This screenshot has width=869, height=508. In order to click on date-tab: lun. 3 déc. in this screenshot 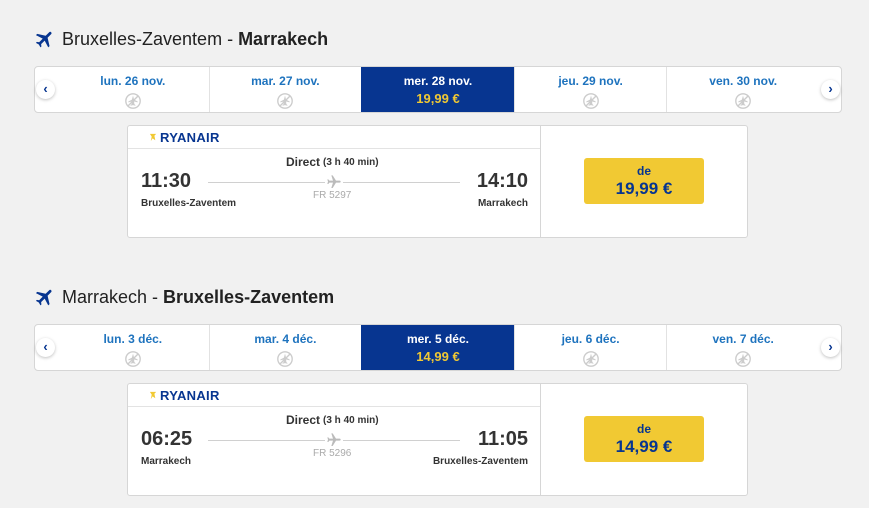, I will do `click(133, 347)`.